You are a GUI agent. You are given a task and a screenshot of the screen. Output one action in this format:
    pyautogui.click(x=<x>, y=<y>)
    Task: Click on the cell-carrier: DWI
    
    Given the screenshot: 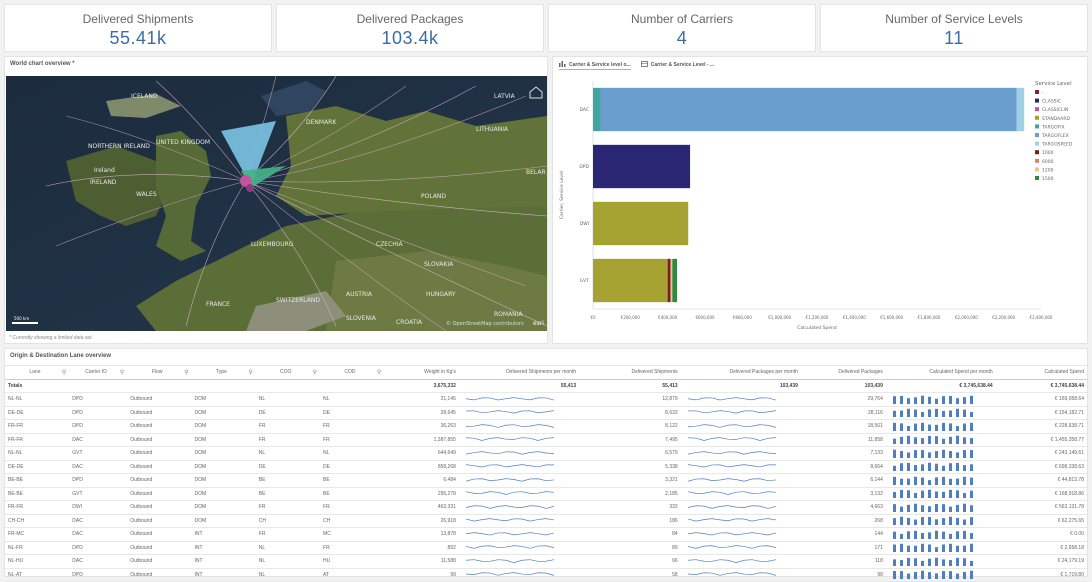 What is the action you would take?
    pyautogui.click(x=98, y=507)
    